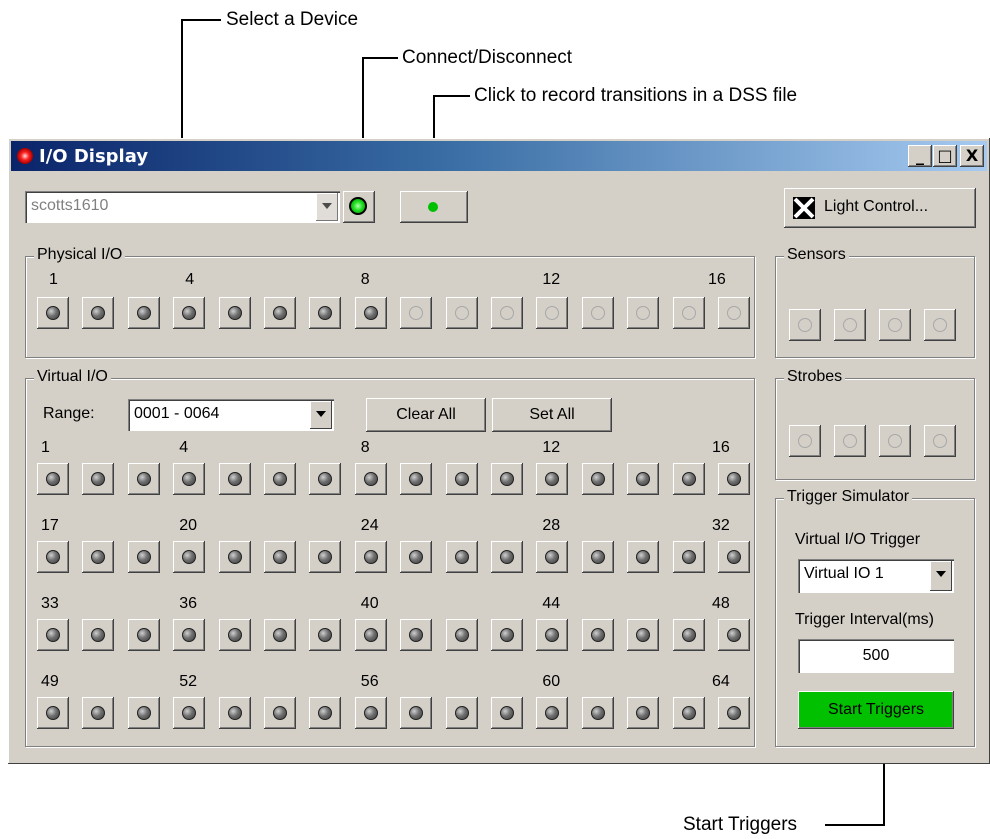 This screenshot has height=839, width=990. I want to click on record-button, so click(434, 207).